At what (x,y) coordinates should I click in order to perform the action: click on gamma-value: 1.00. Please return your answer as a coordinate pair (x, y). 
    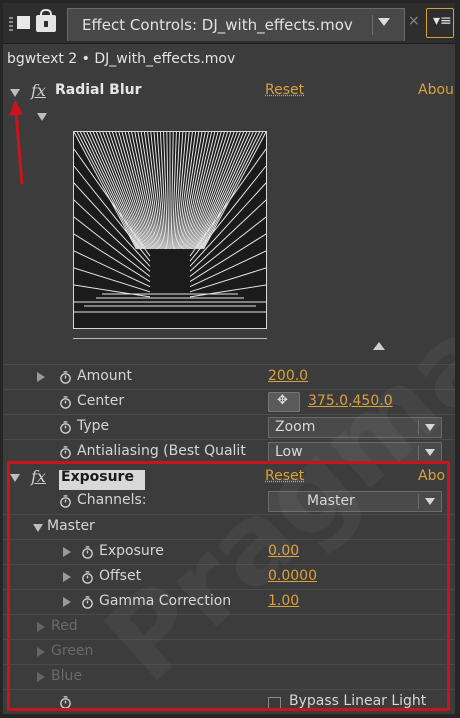
    Looking at the image, I should click on (283, 601).